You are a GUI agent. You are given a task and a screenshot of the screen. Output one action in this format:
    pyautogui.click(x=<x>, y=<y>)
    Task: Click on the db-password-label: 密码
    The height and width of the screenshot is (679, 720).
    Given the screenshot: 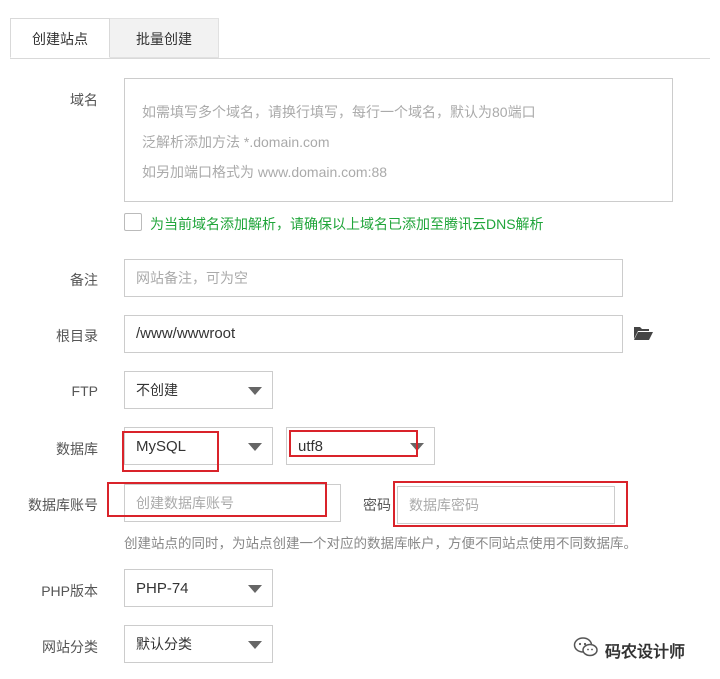 What is the action you would take?
    pyautogui.click(x=377, y=505)
    